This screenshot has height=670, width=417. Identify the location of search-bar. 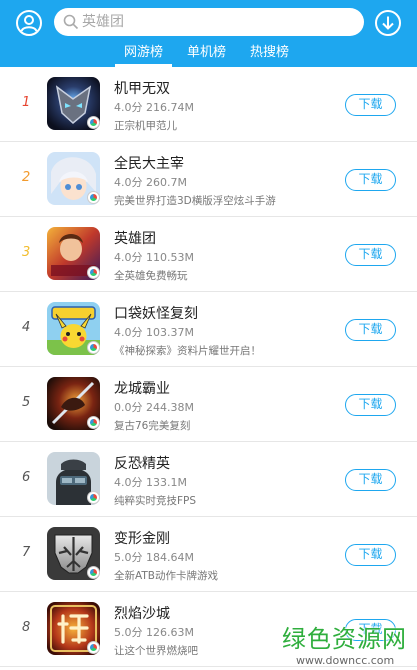
(209, 22).